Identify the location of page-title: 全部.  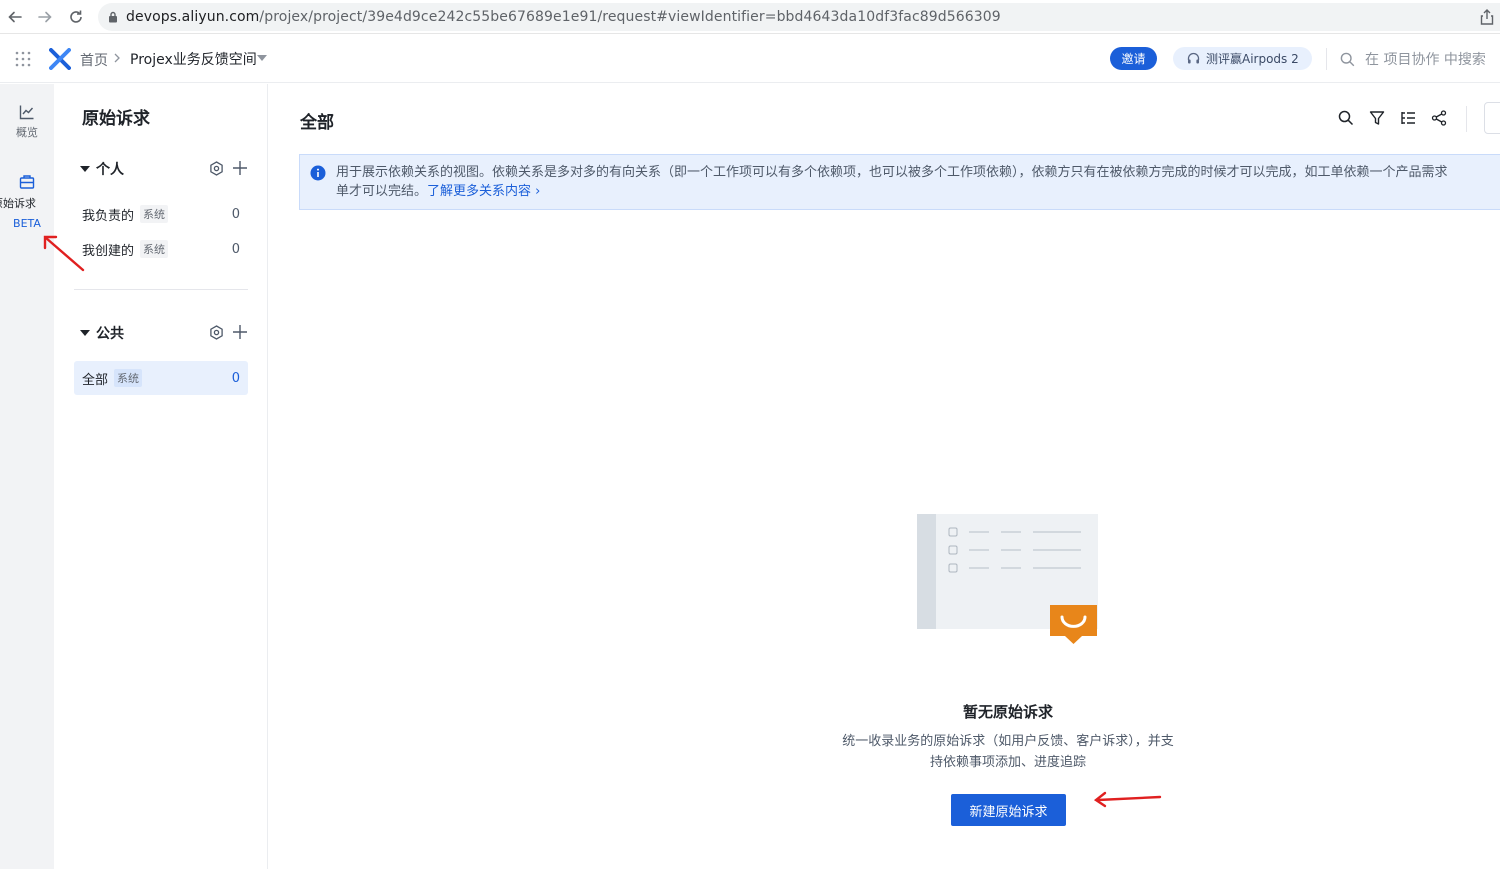
(317, 123).